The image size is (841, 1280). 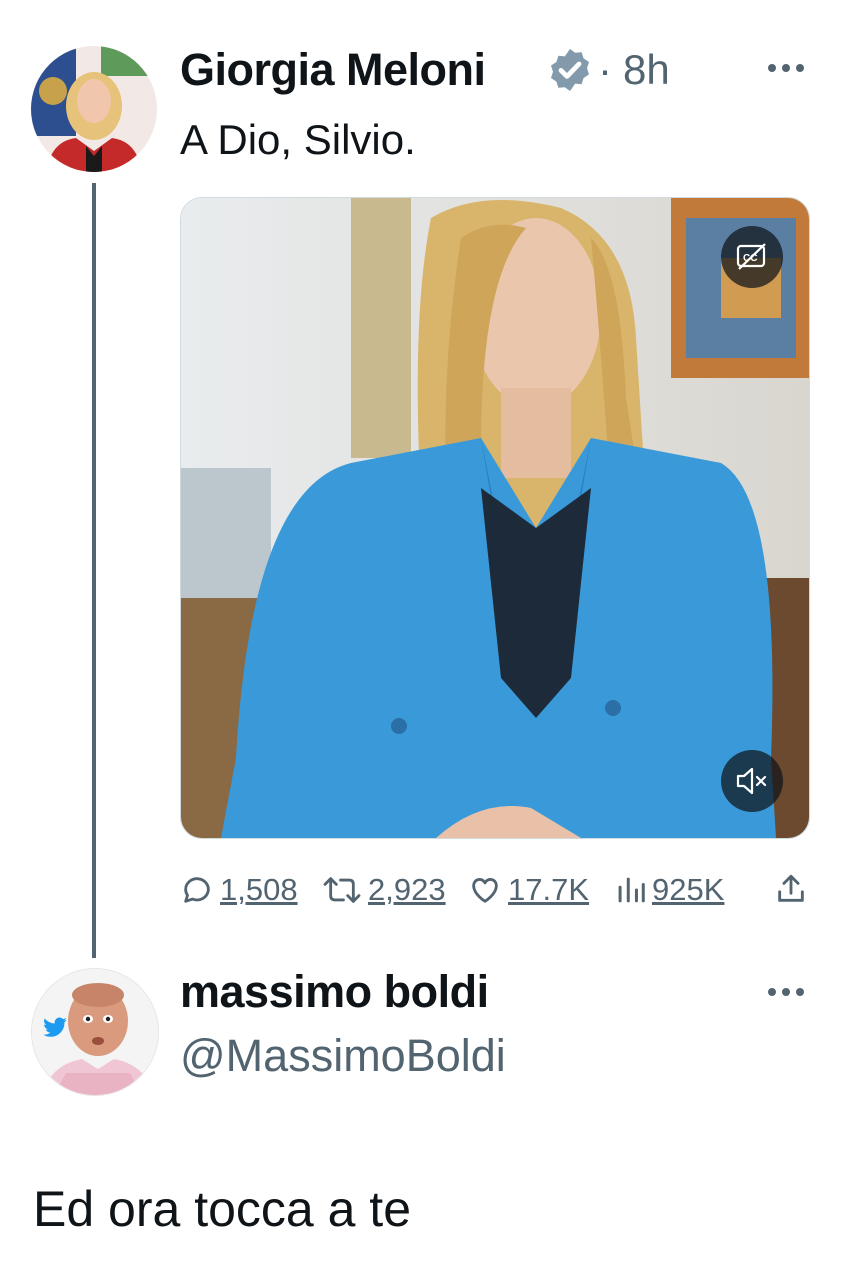 What do you see at coordinates (752, 257) in the screenshot?
I see `captions-off-icon: CC` at bounding box center [752, 257].